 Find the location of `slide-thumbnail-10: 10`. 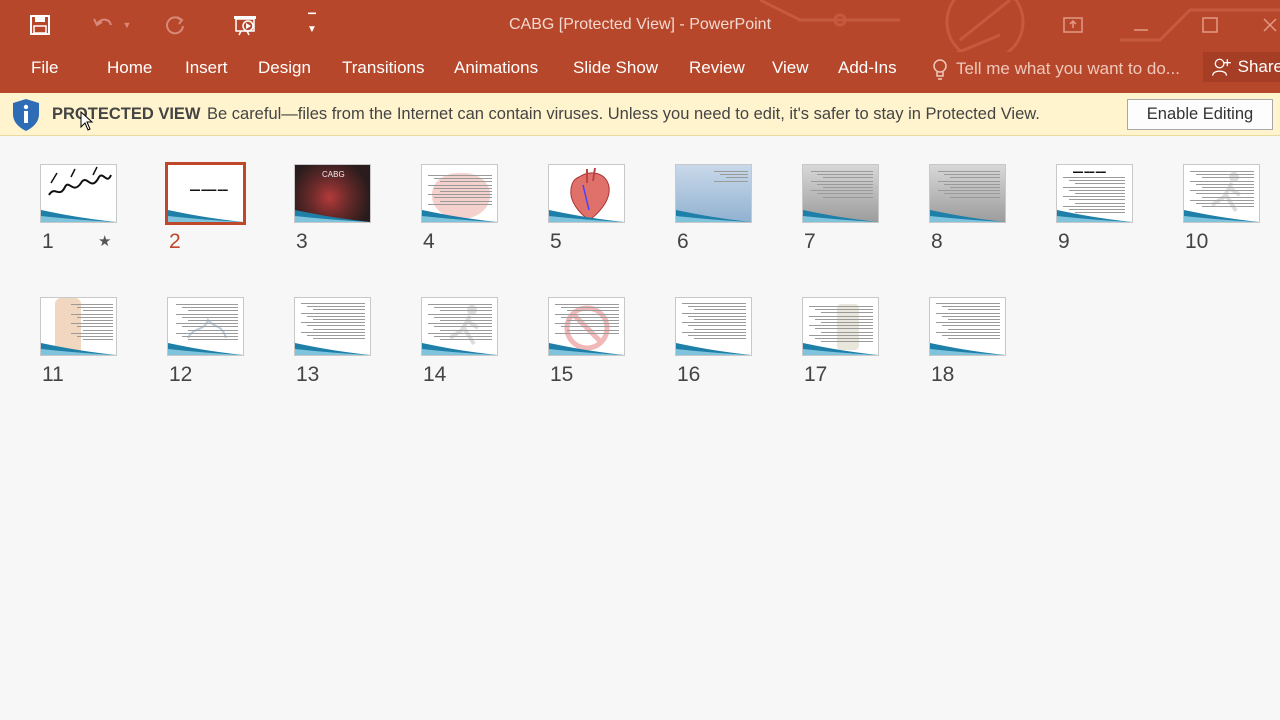

slide-thumbnail-10: 10 is located at coordinates (1231, 214).